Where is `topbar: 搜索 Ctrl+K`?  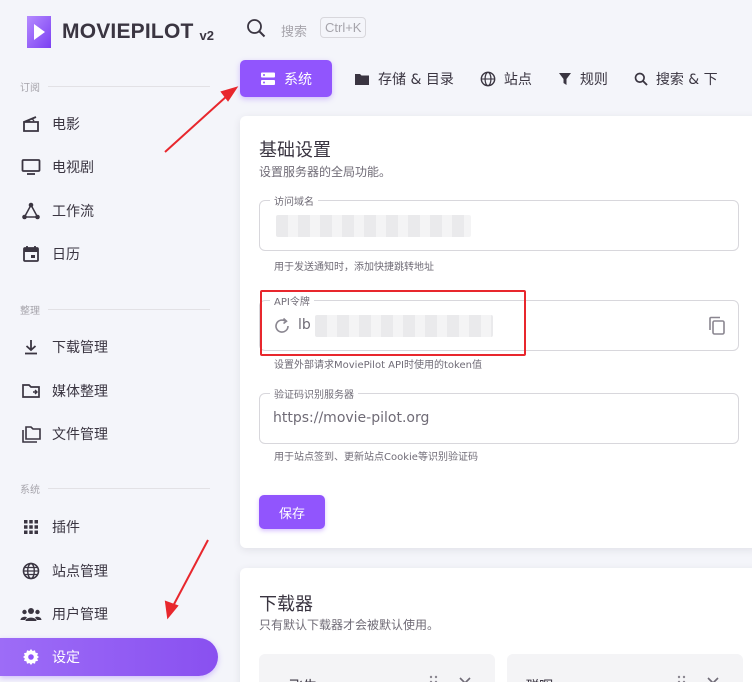
topbar: 搜索 Ctrl+K is located at coordinates (490, 30).